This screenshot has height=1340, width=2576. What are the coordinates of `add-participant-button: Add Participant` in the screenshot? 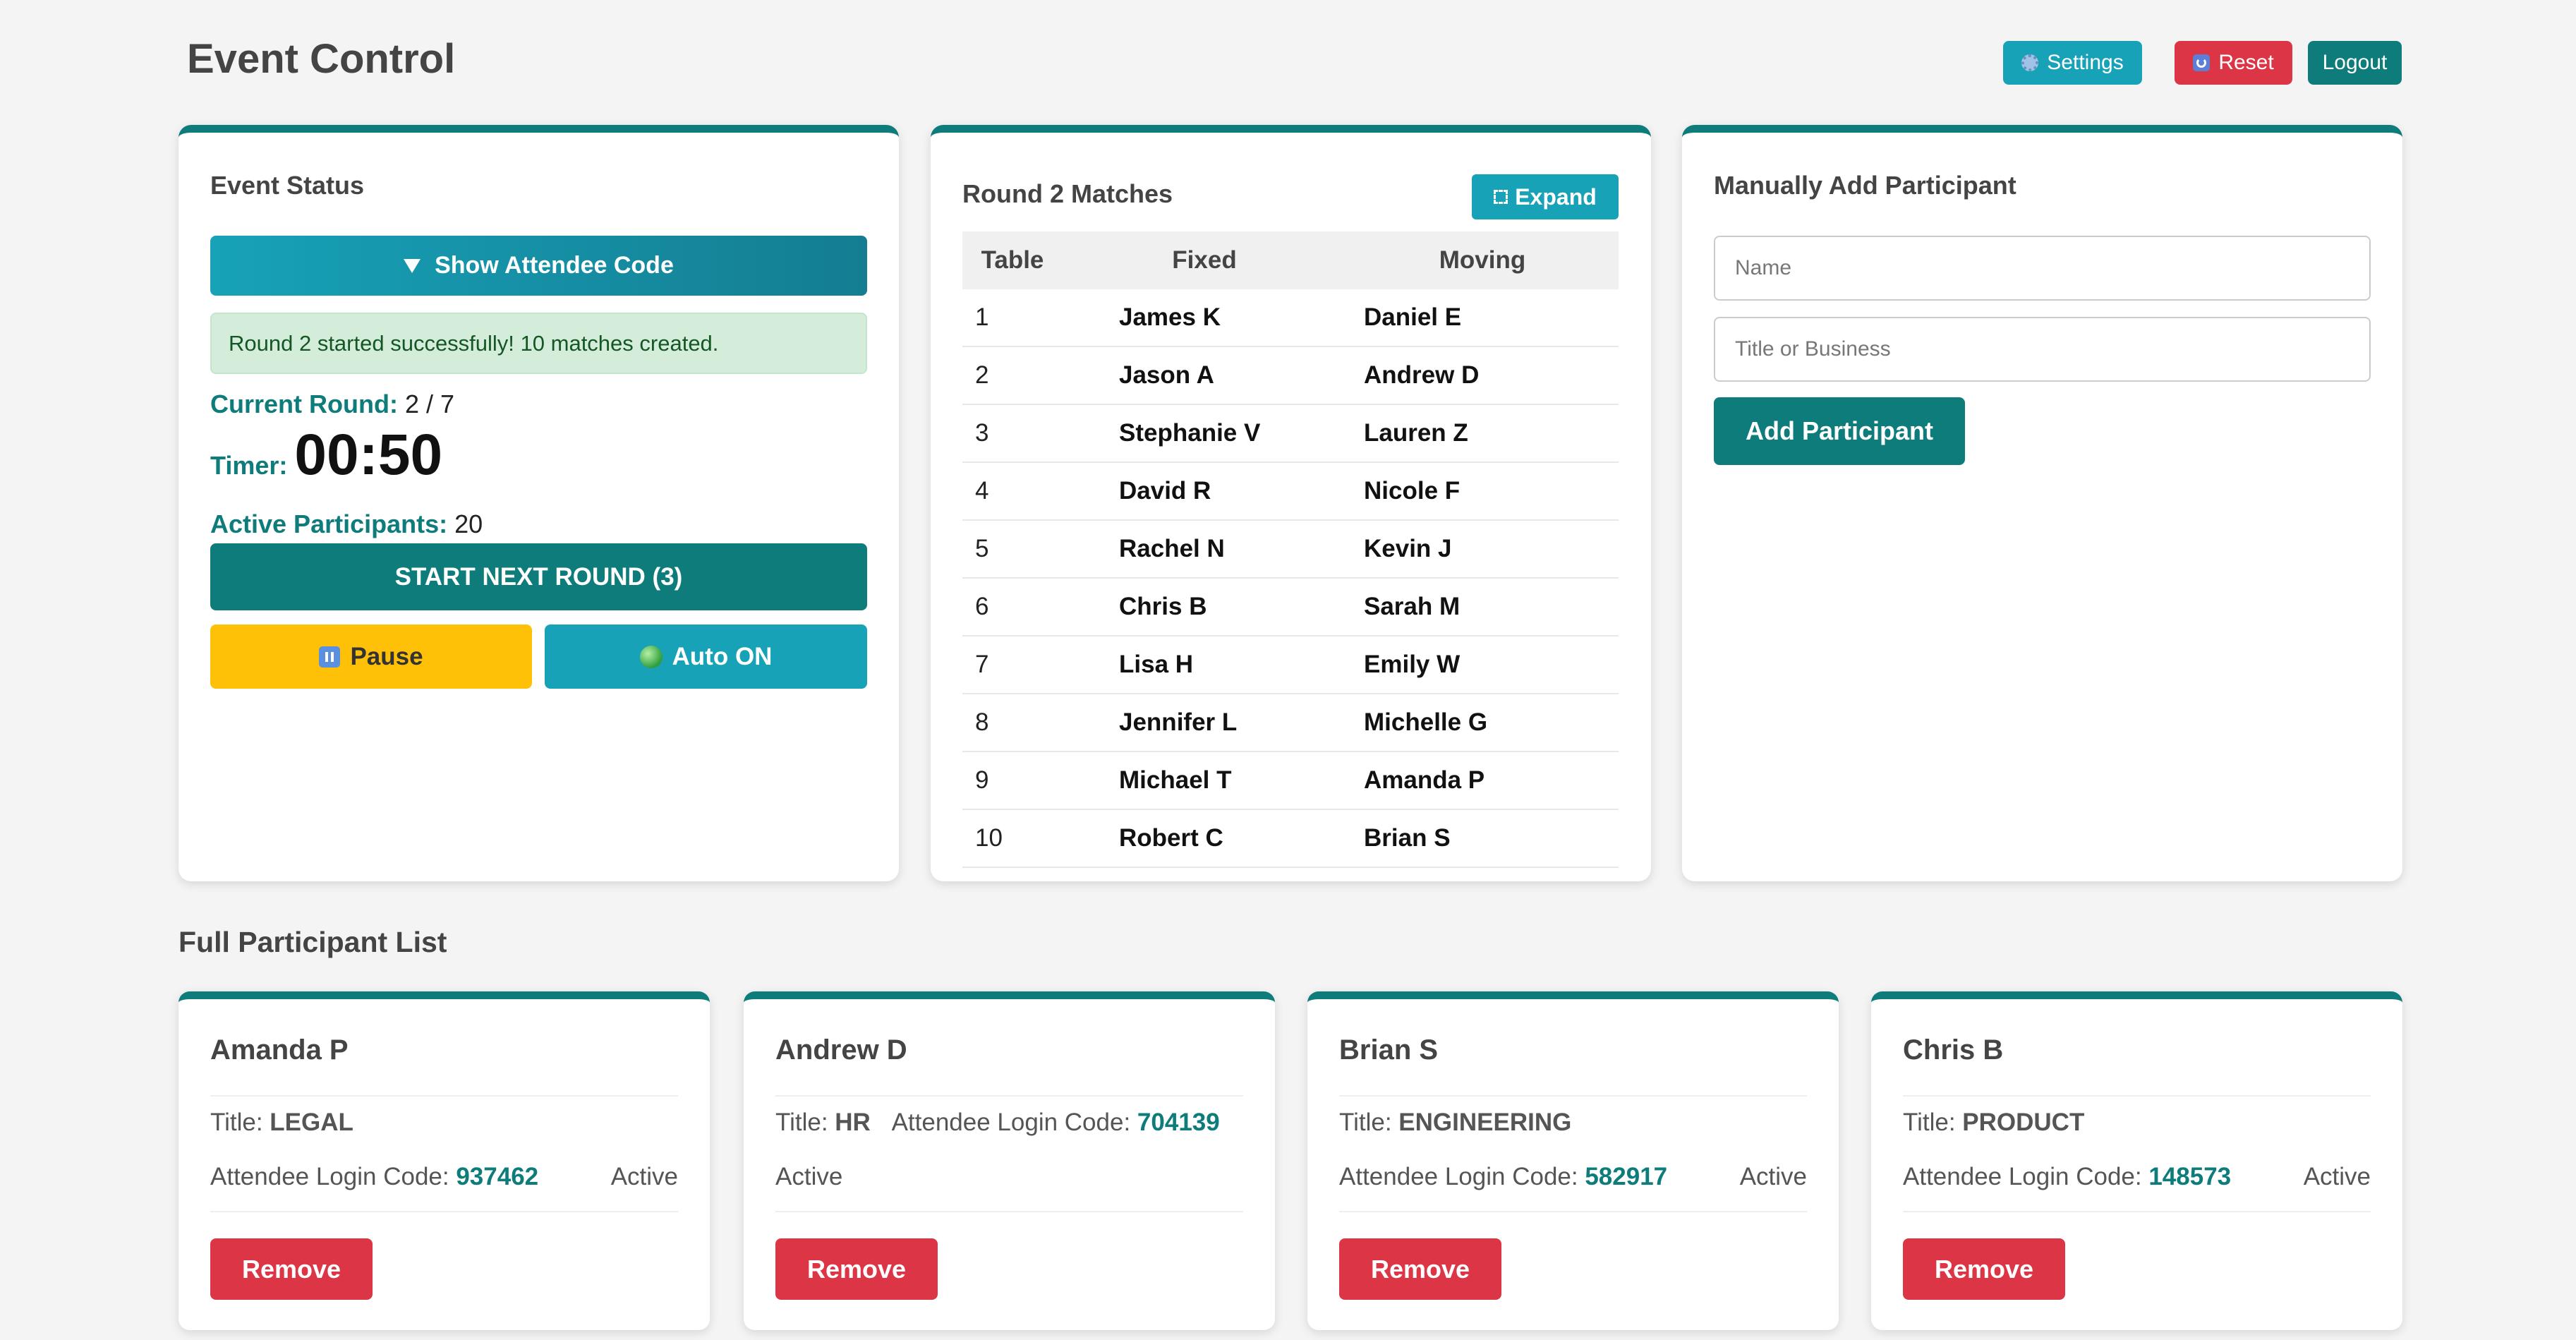 It's located at (1839, 431).